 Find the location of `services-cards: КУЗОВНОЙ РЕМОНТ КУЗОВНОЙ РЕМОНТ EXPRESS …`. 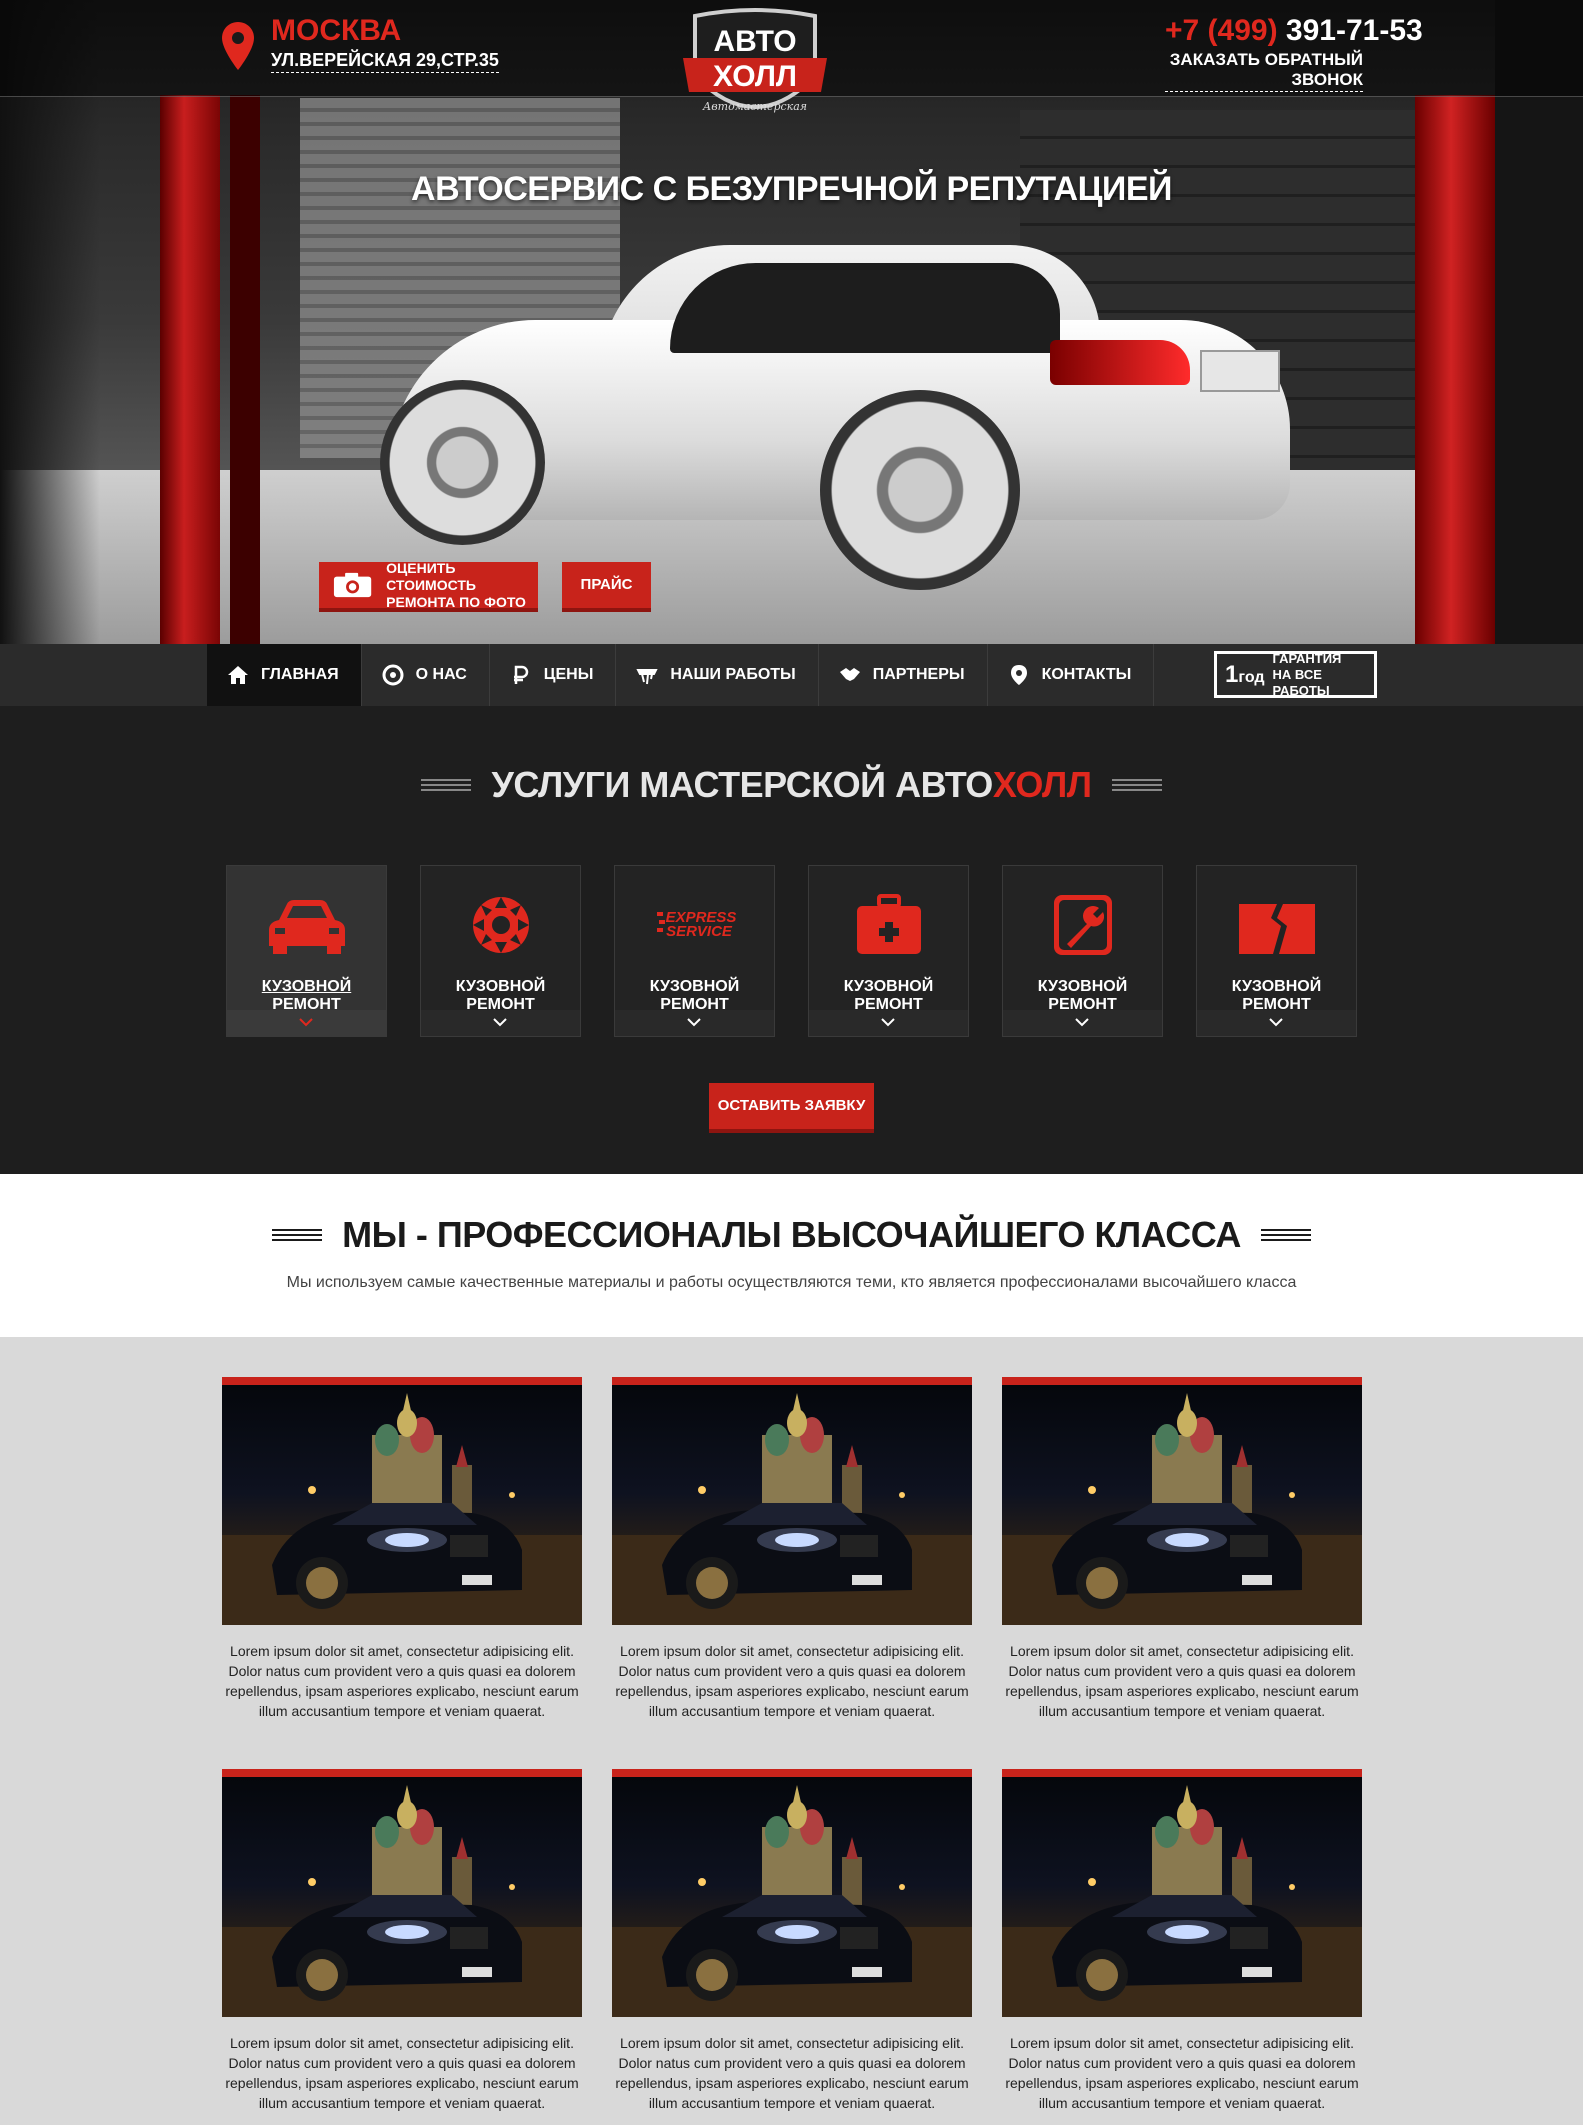

services-cards: КУЗОВНОЙ РЕМОНТ КУЗОВНОЙ РЕМОНТ EXPRESS … is located at coordinates (791, 951).